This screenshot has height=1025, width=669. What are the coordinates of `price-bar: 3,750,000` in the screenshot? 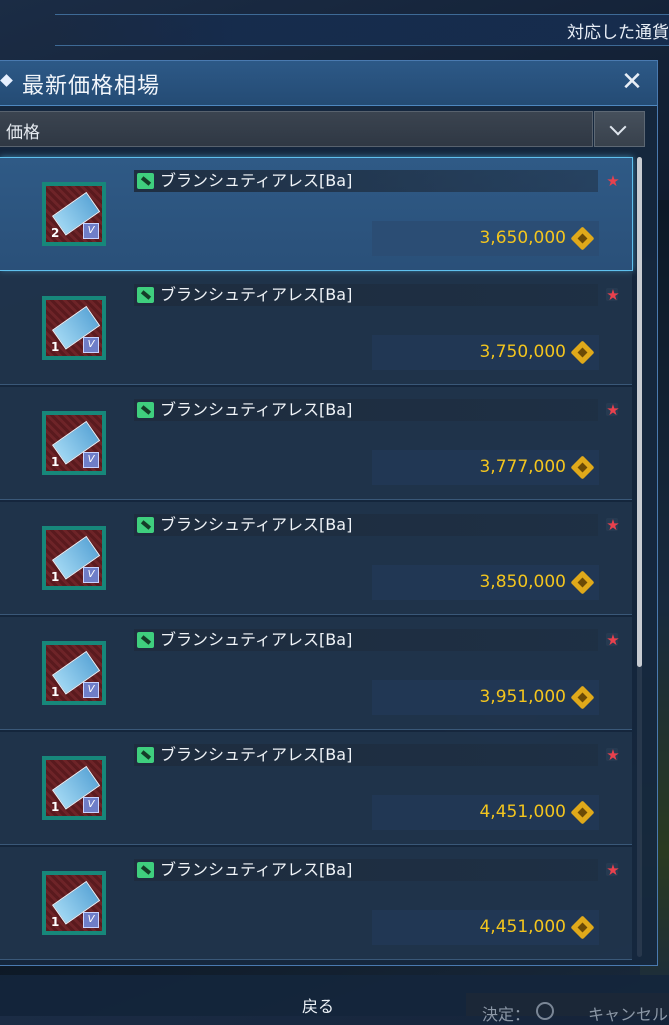 It's located at (485, 352).